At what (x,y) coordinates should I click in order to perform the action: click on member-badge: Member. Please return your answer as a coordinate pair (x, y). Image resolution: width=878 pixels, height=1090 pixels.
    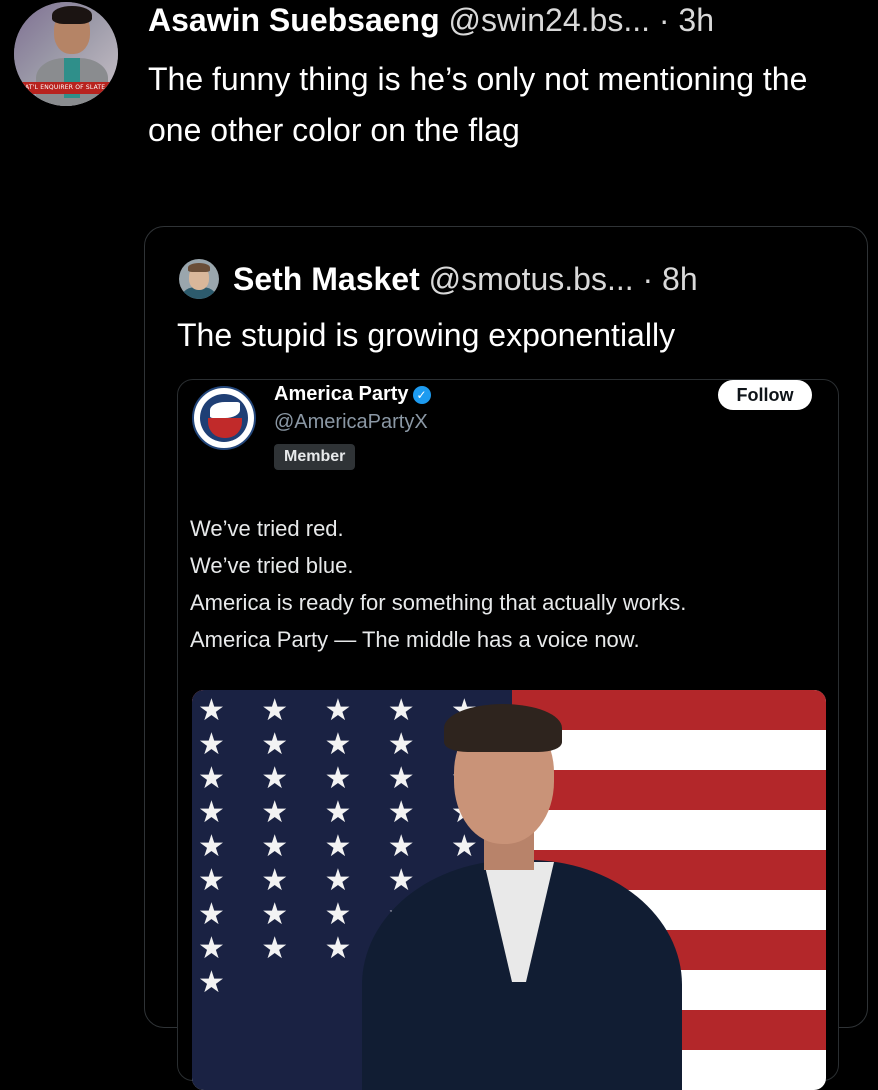
    Looking at the image, I should click on (315, 457).